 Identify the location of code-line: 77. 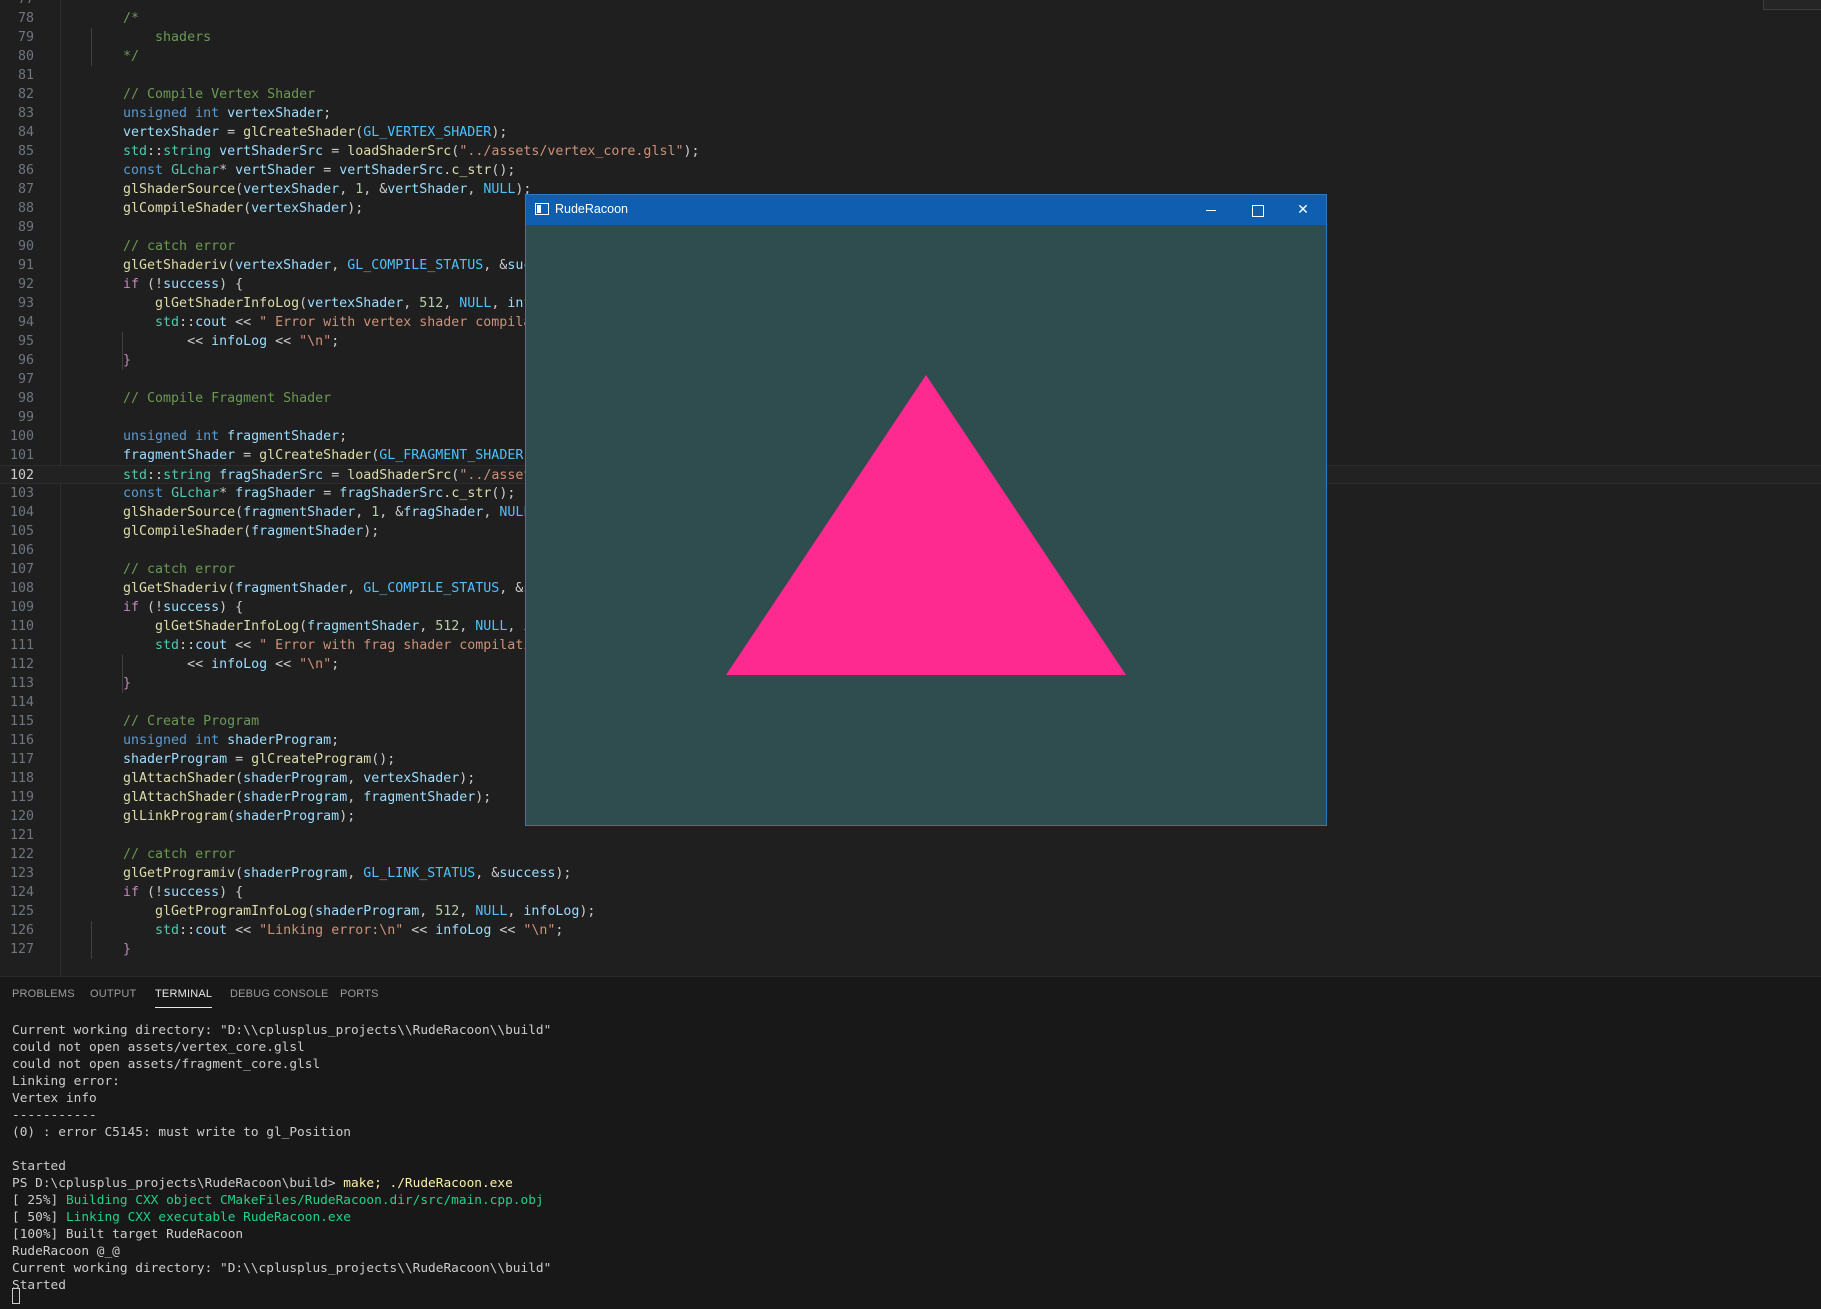
(910, 4).